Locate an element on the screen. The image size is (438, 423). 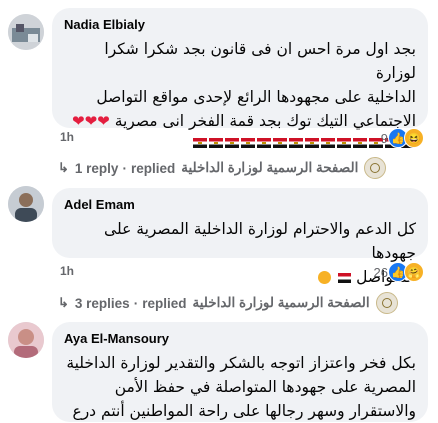
care-reaction-icon: 🤗 is located at coordinates (414, 272).